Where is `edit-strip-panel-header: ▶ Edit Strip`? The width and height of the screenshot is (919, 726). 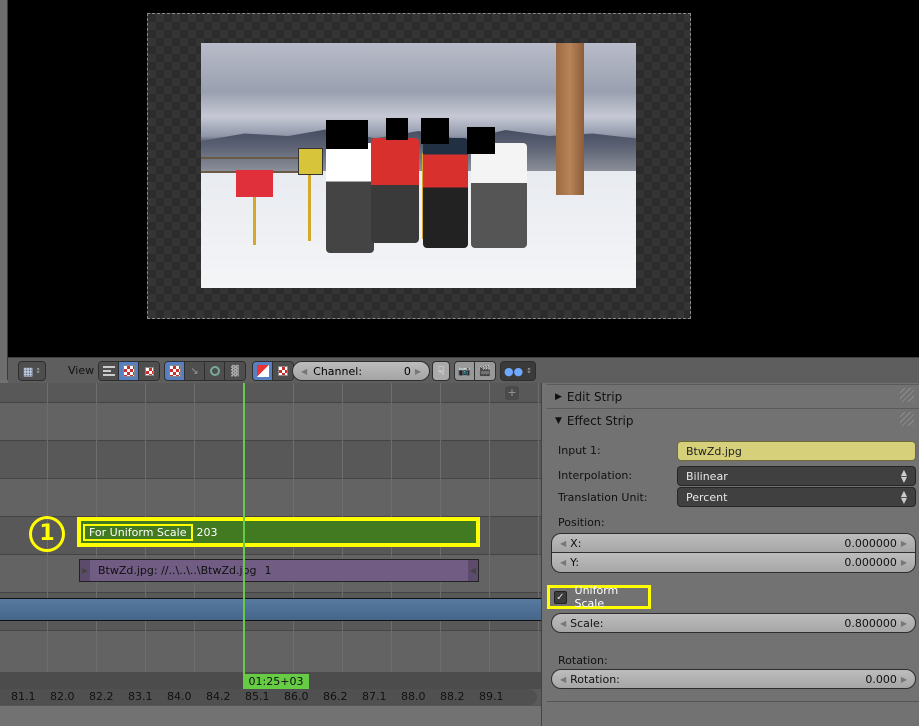 edit-strip-panel-header: ▶ Edit Strip is located at coordinates (733, 396).